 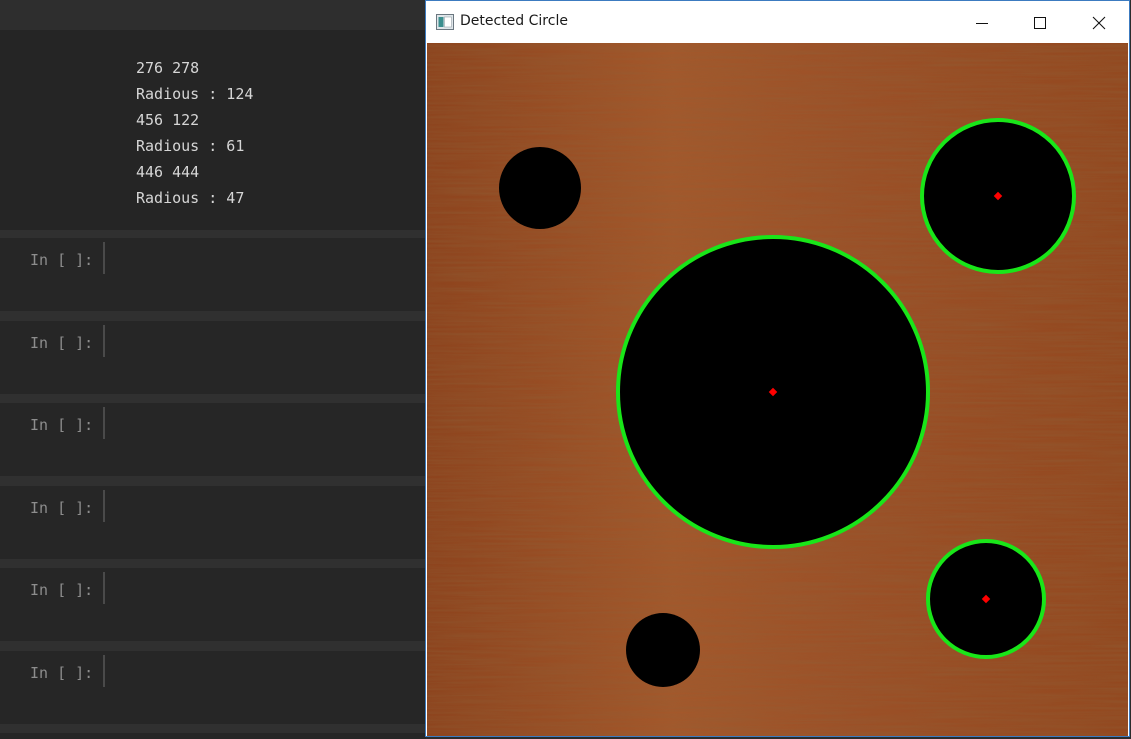 What do you see at coordinates (777, 22) in the screenshot?
I see `window-titlebar: Detected Circle` at bounding box center [777, 22].